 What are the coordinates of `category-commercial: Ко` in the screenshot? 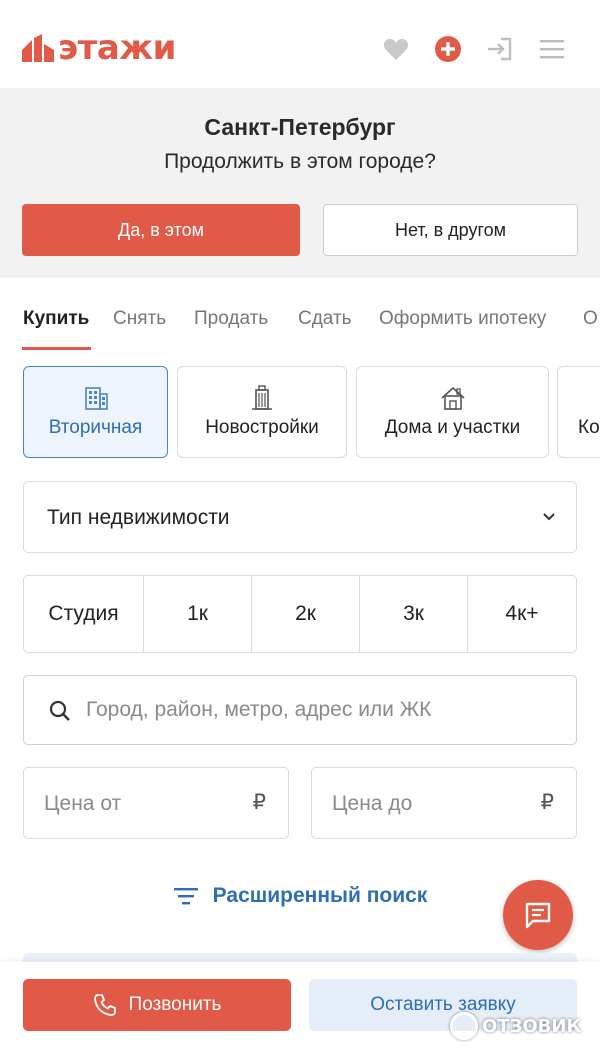 It's located at (578, 412).